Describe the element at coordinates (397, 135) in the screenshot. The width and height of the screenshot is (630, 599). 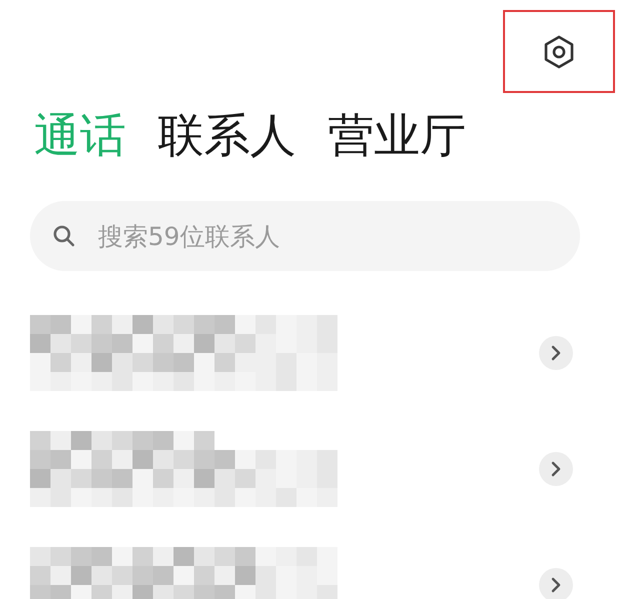
I see `tab: 营业厅` at that location.